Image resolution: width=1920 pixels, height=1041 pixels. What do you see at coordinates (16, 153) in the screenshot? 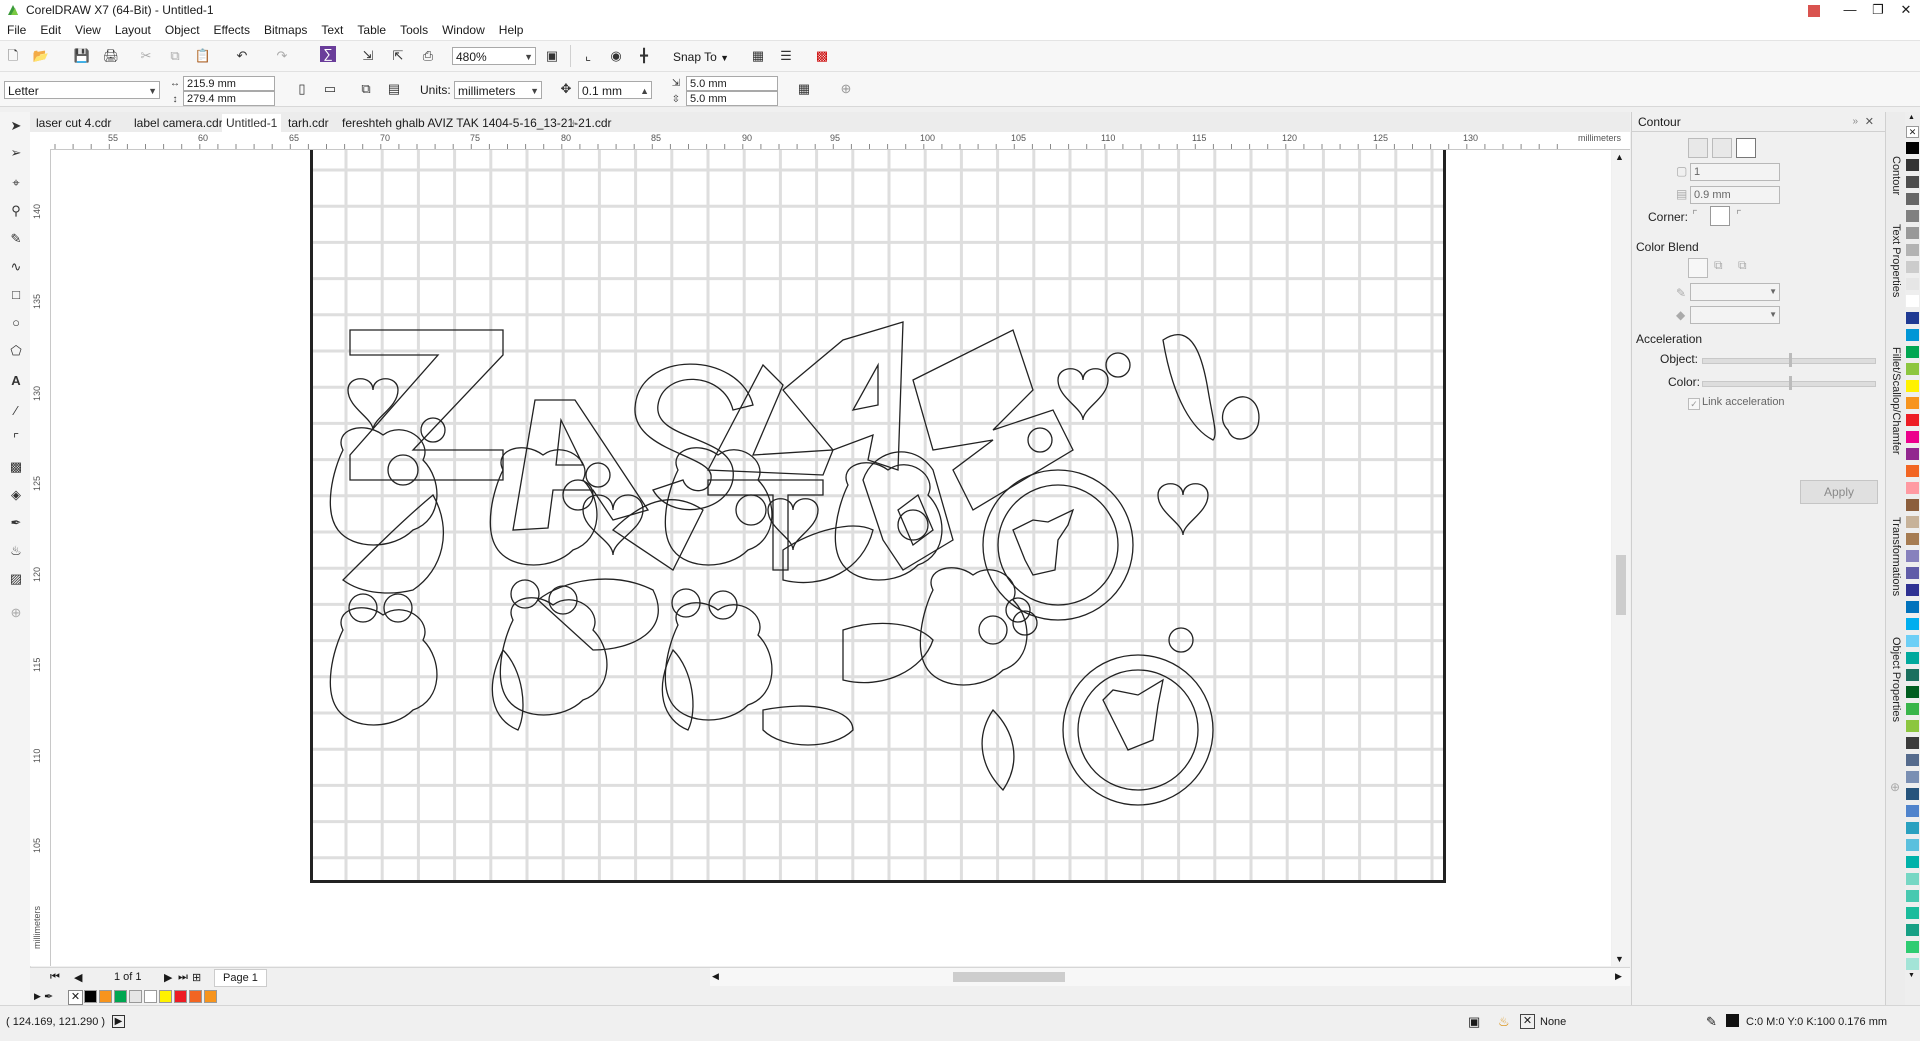
I see `shape-tool-icon: ➢` at bounding box center [16, 153].